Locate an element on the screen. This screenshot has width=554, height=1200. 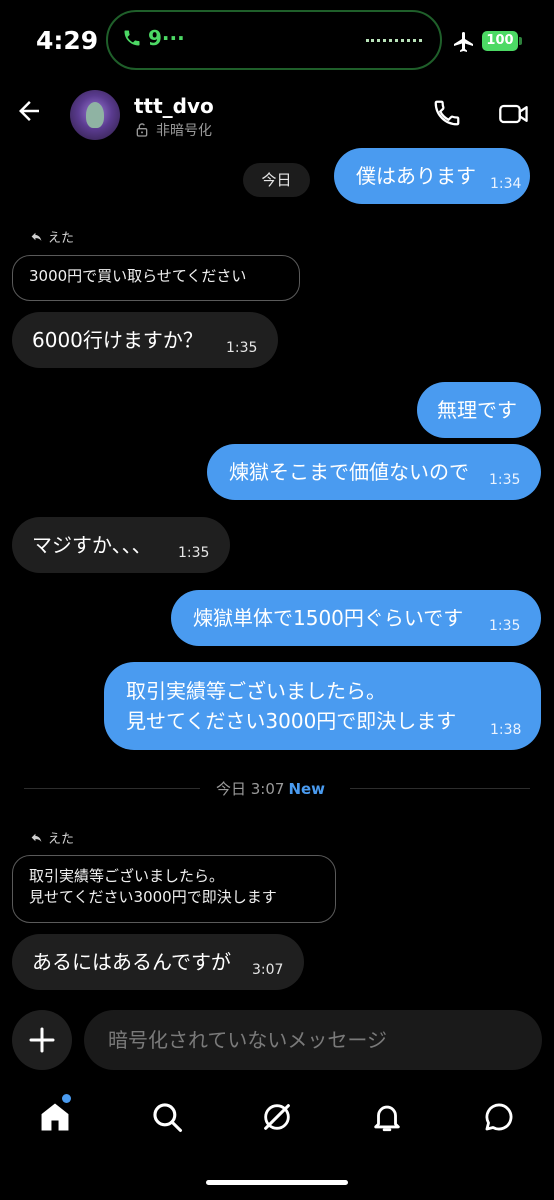
message-bubble-incoming: マジすか、、、 1:35 is located at coordinates (121, 545).